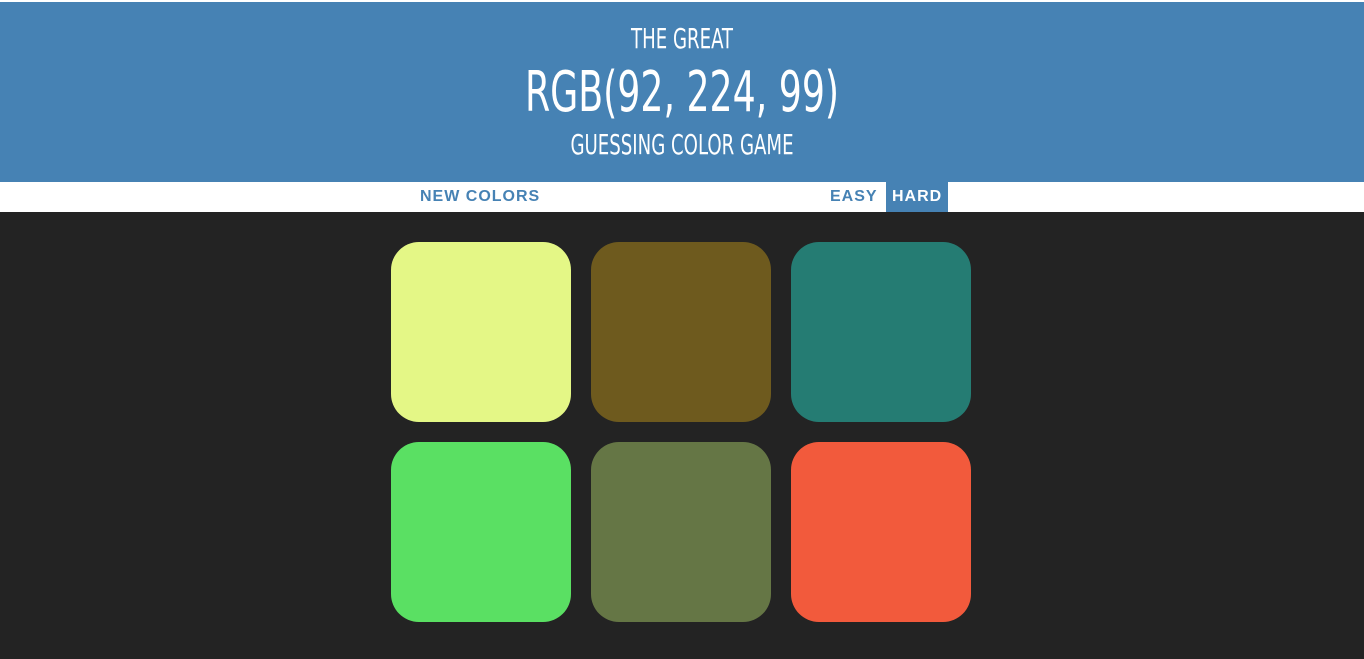 This screenshot has width=1364, height=659. I want to click on hard-mode-button: HARD, so click(917, 197).